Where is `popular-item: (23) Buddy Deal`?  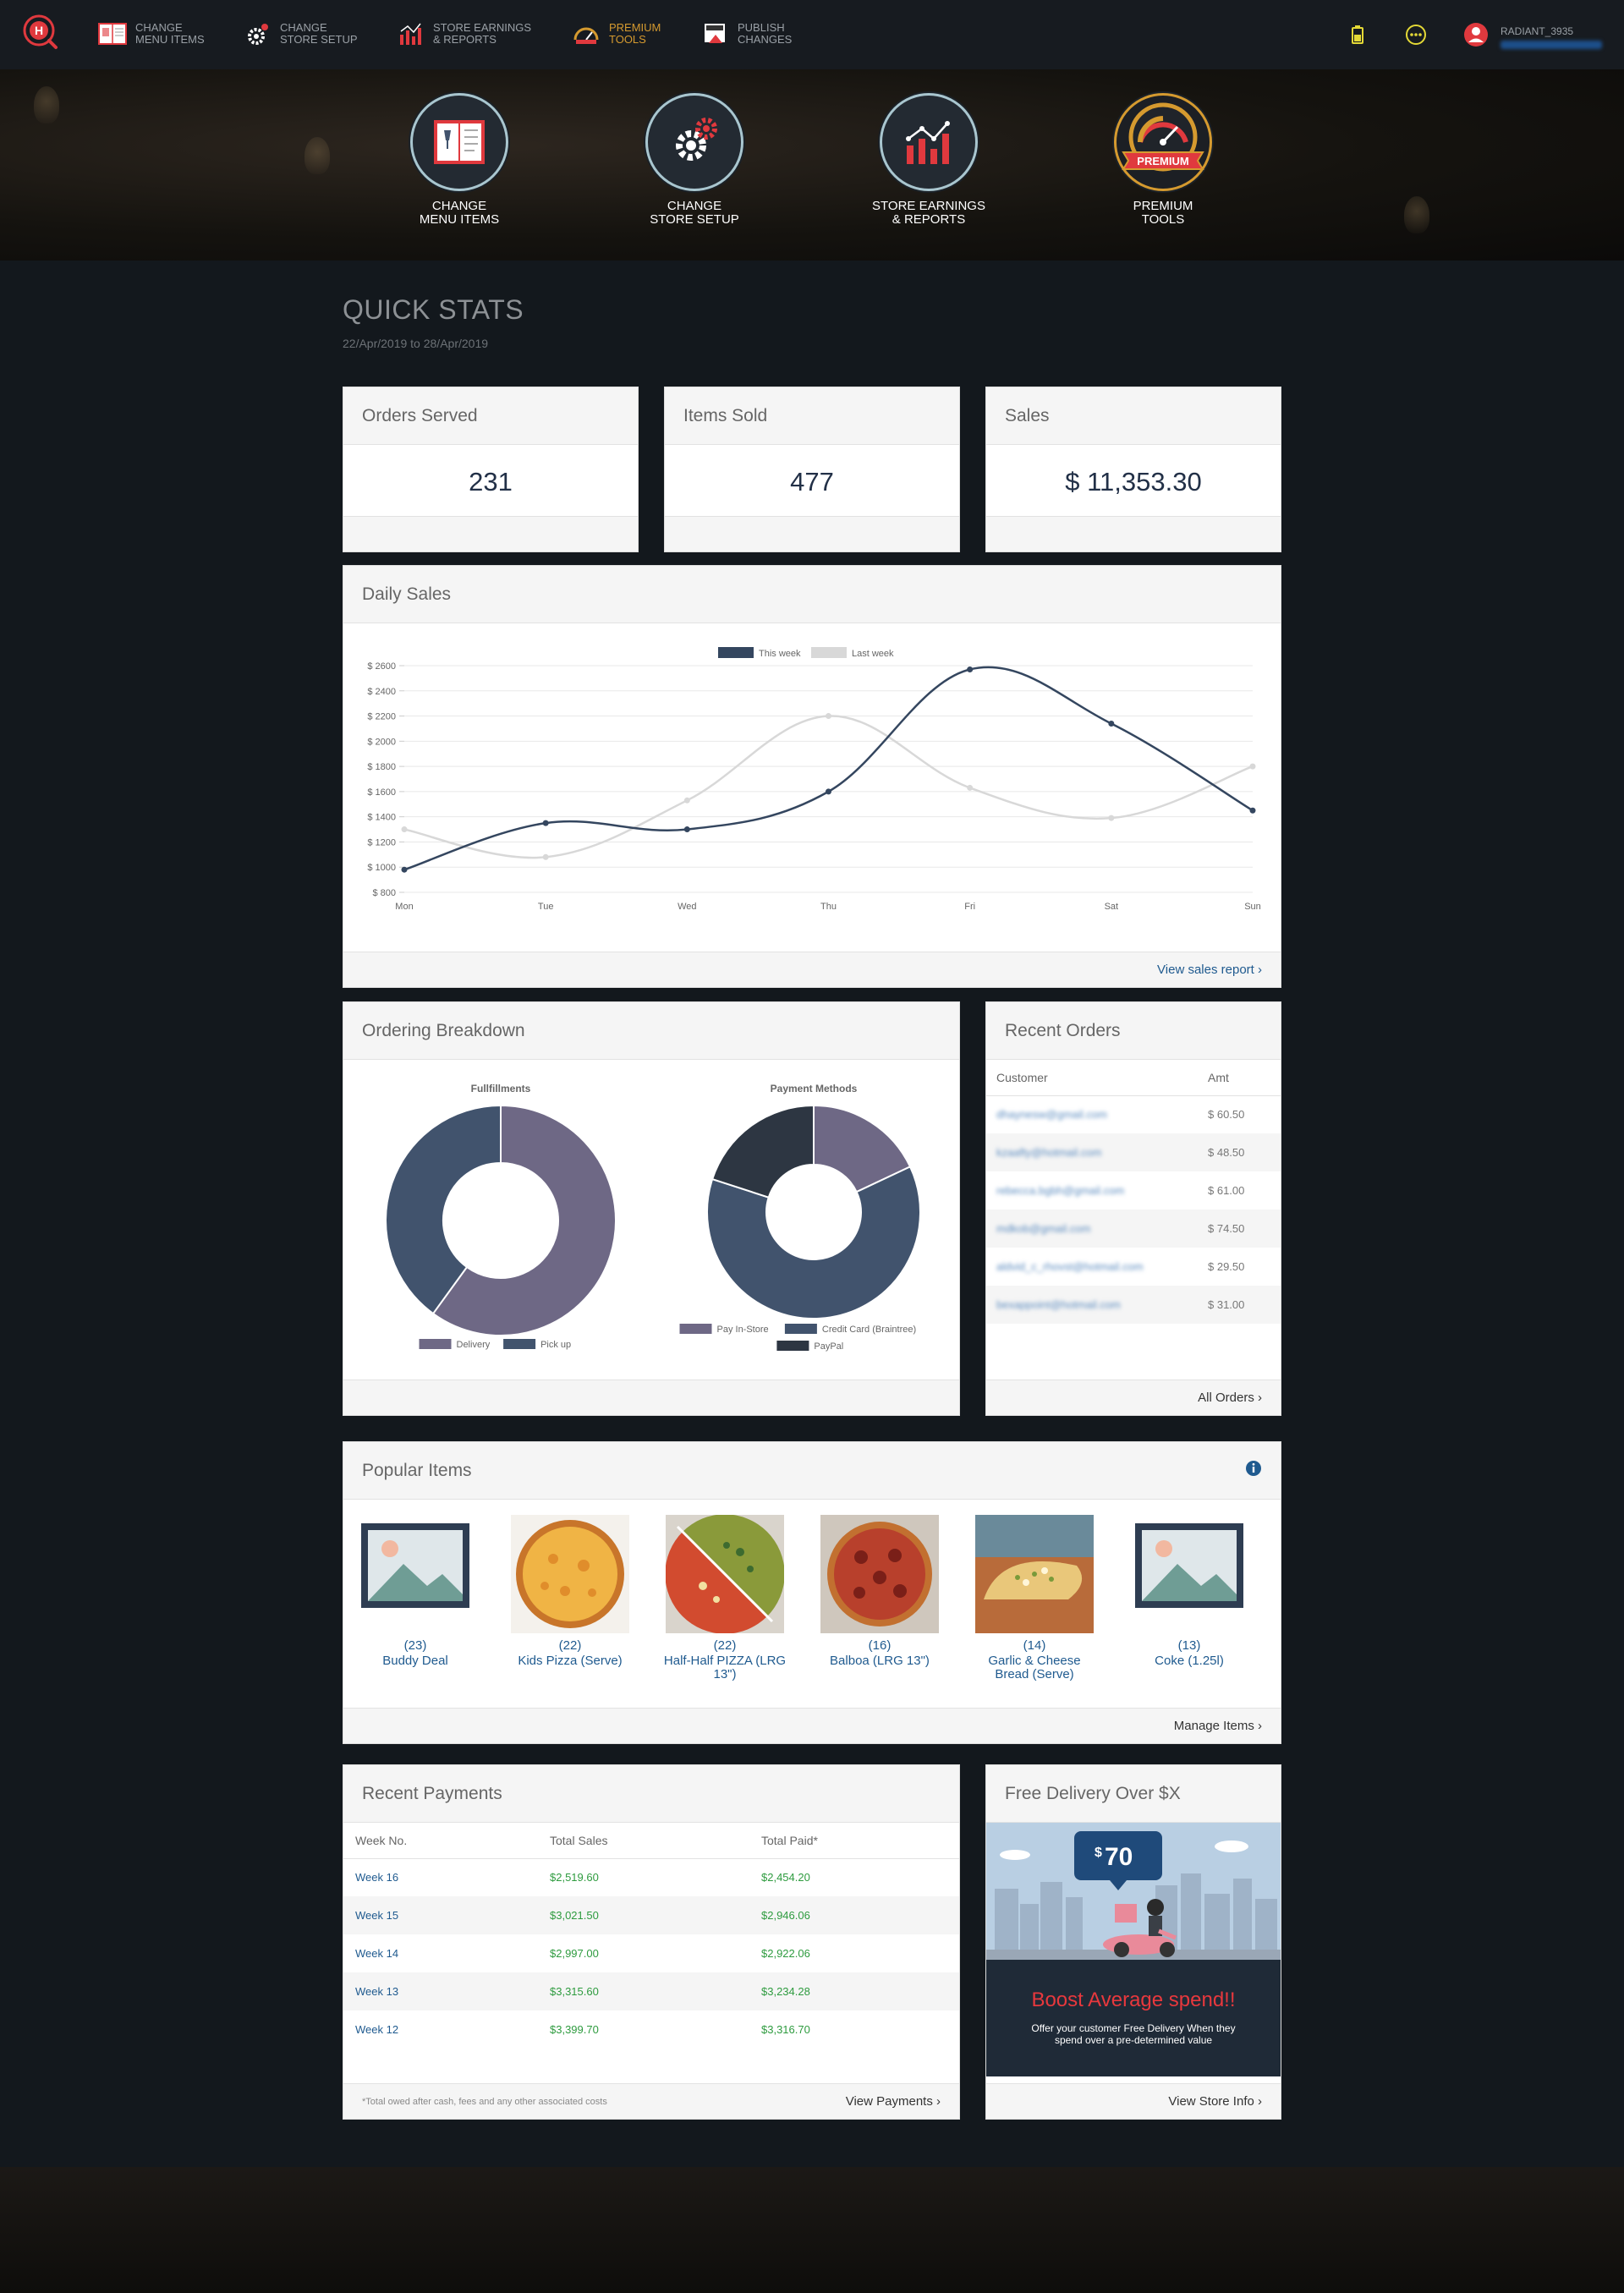
popular-item: (23) Buddy Deal is located at coordinates (416, 1591).